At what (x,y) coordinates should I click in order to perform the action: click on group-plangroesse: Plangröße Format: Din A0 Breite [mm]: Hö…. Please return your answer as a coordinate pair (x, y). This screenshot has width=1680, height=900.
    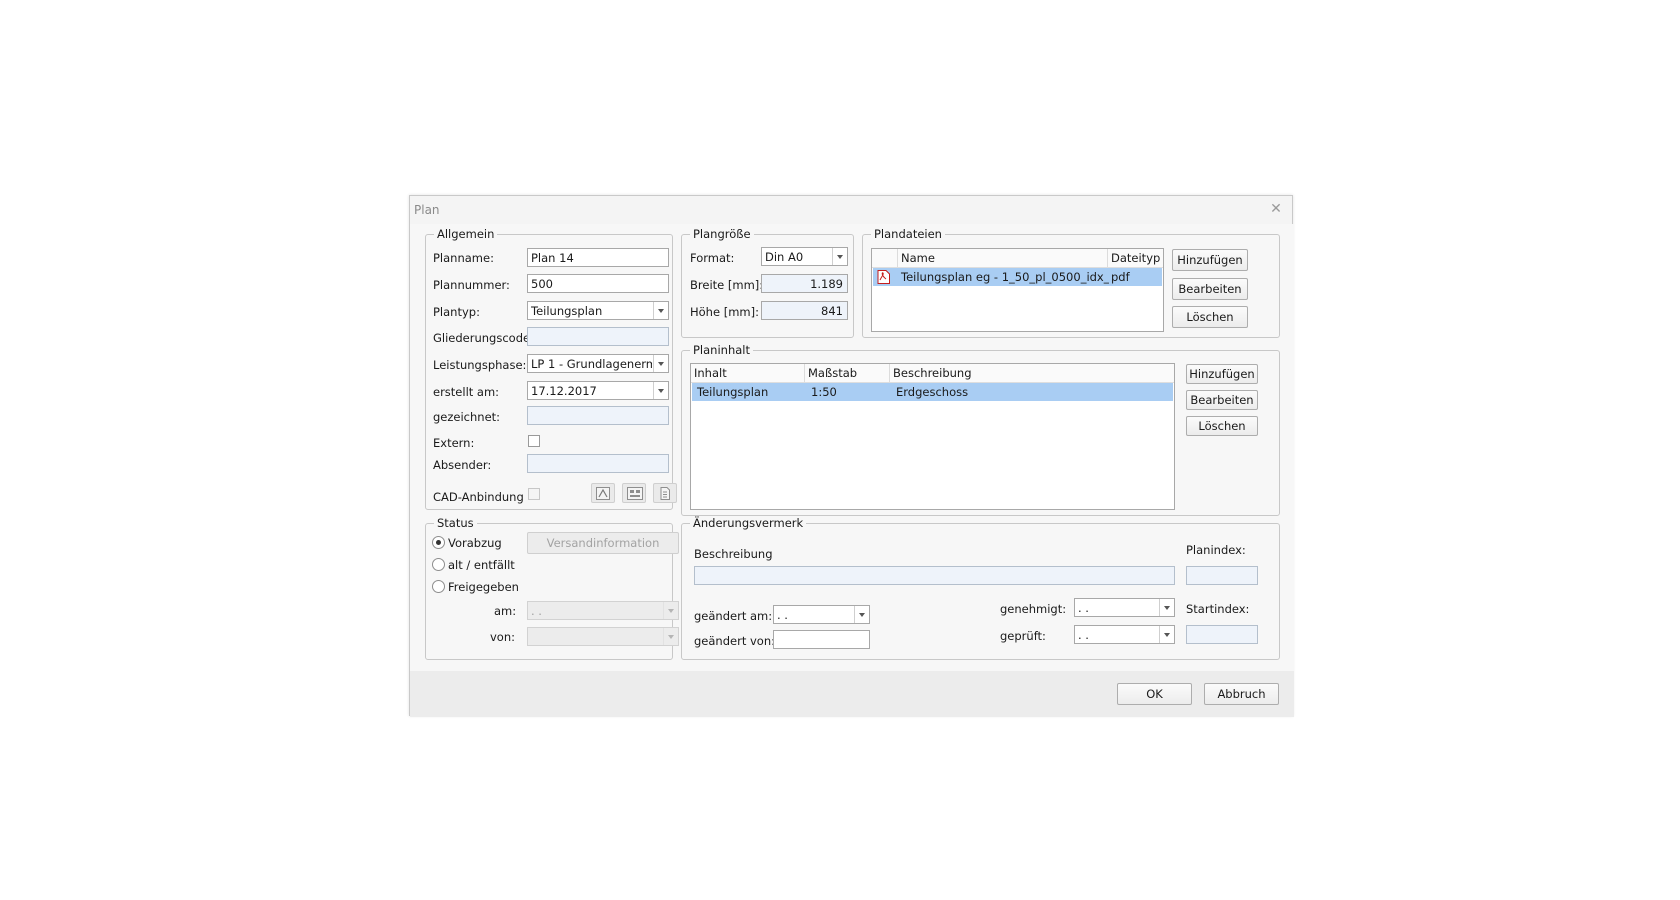
    Looking at the image, I should click on (767, 282).